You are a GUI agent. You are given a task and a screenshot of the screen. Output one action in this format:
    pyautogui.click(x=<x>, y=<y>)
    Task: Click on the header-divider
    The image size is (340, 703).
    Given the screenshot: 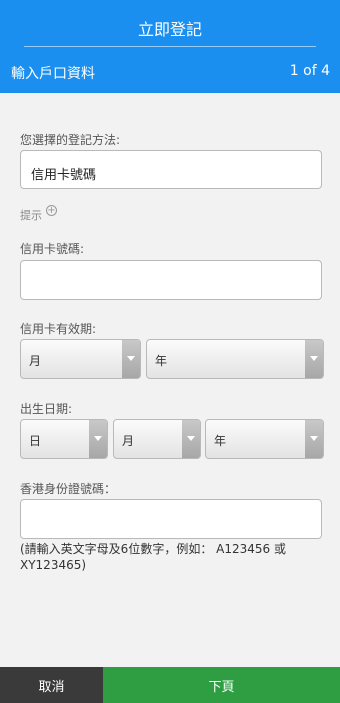 What is the action you would take?
    pyautogui.click(x=170, y=46)
    